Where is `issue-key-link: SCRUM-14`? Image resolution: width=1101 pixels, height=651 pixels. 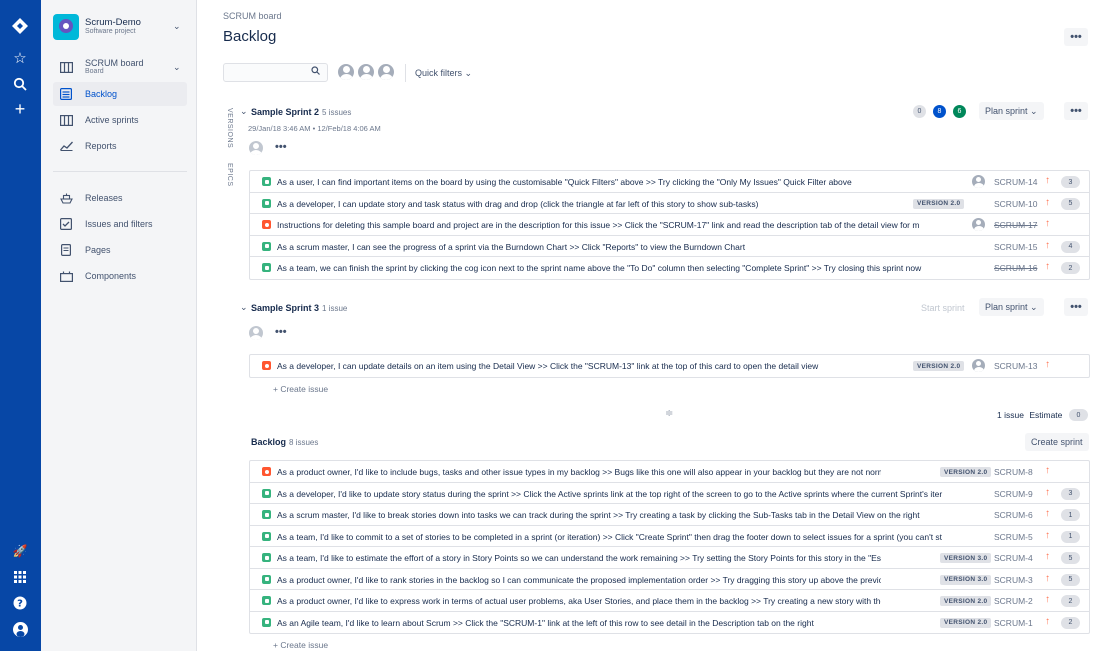
issue-key-link: SCRUM-14 is located at coordinates (1015, 182).